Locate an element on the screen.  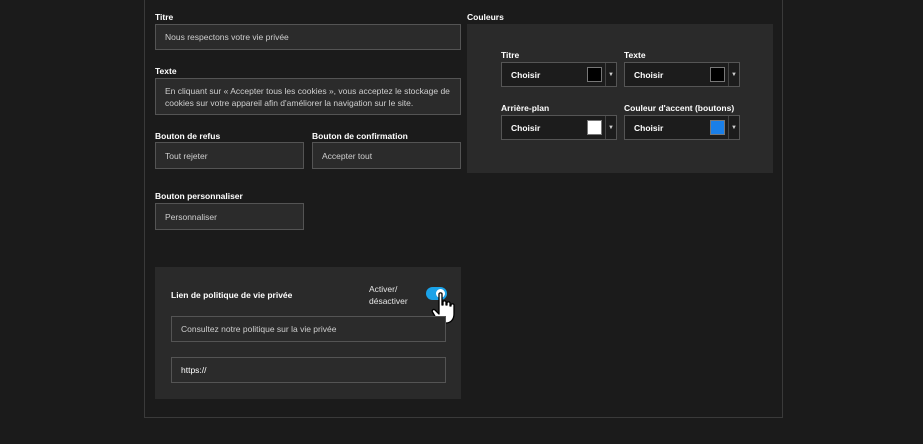
colors-section-label: Couleurs is located at coordinates (485, 17).